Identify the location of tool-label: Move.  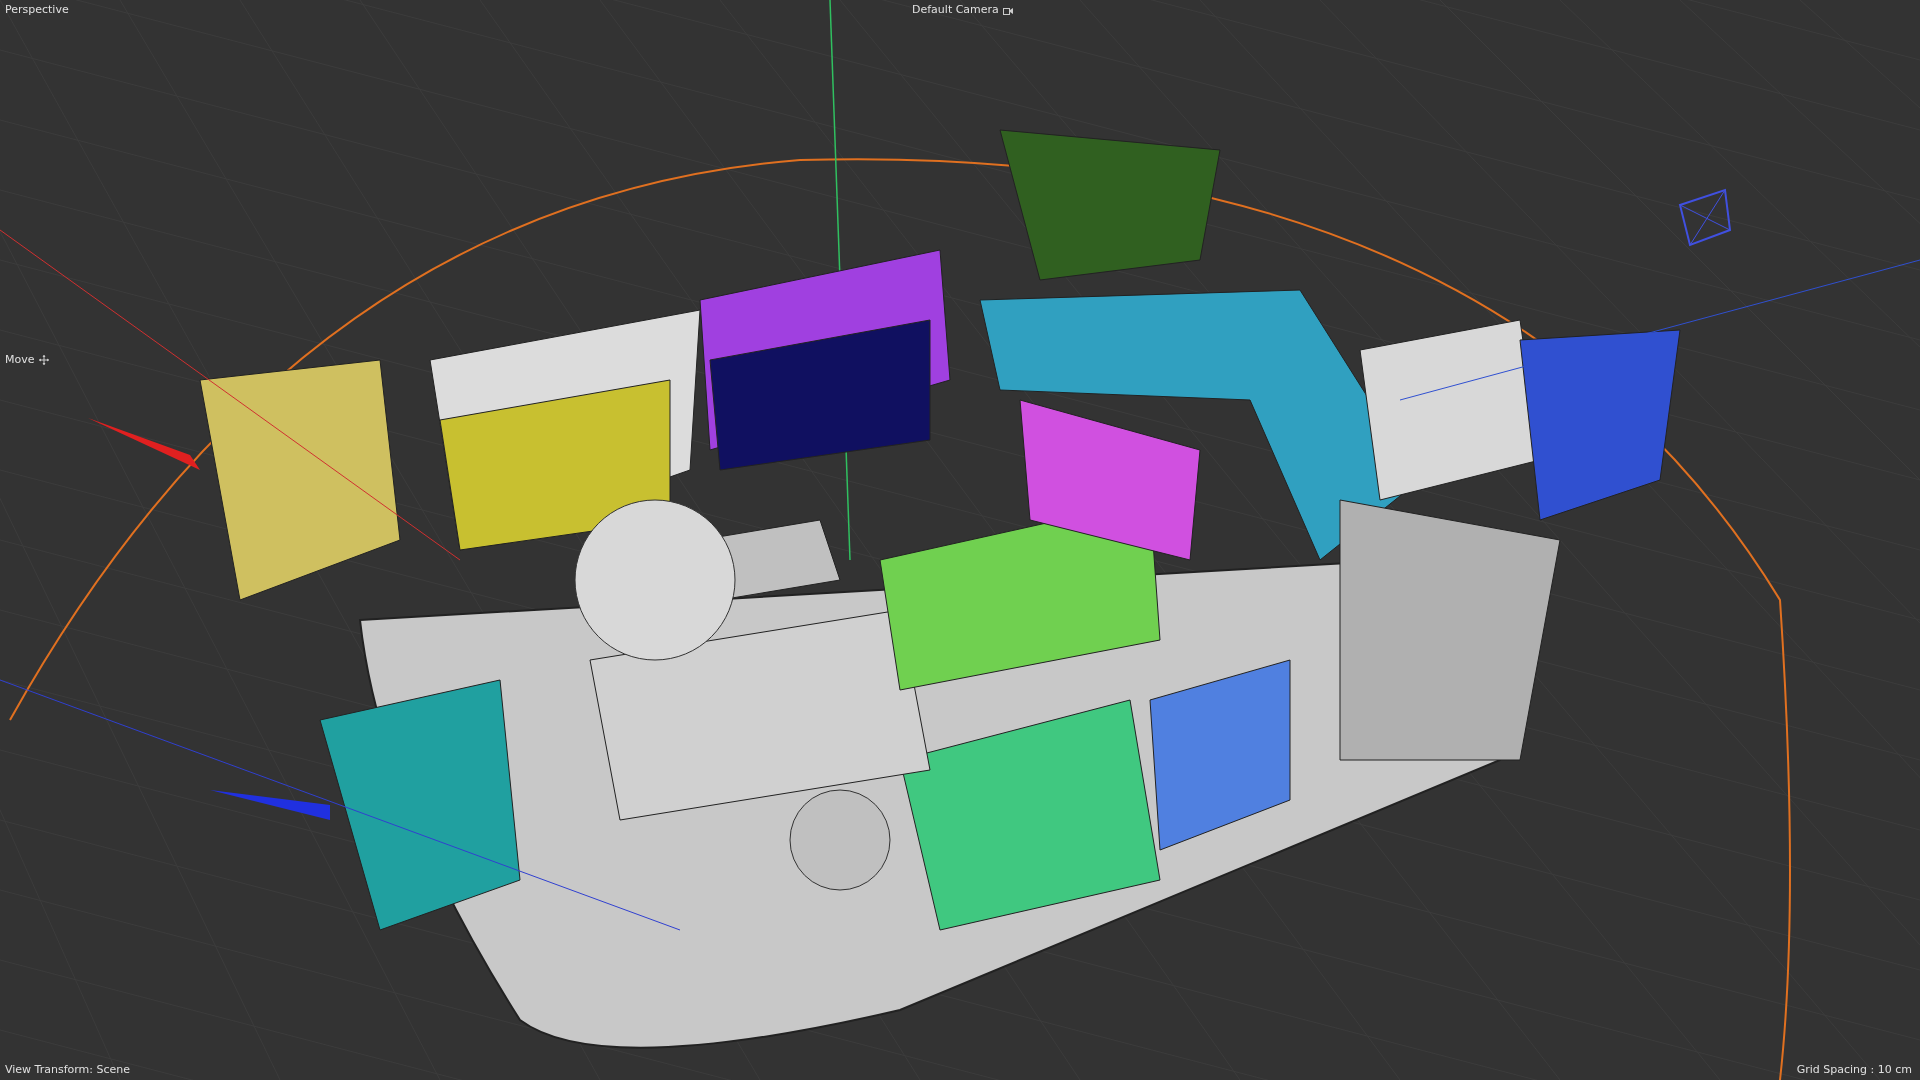
(27, 360).